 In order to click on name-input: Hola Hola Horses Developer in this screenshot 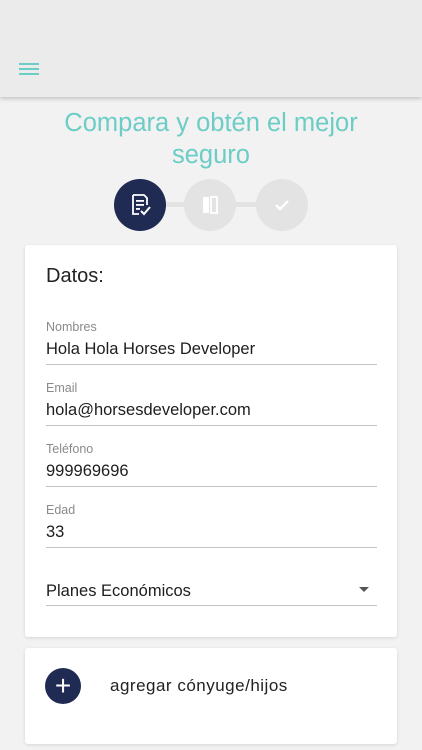, I will do `click(211, 350)`.